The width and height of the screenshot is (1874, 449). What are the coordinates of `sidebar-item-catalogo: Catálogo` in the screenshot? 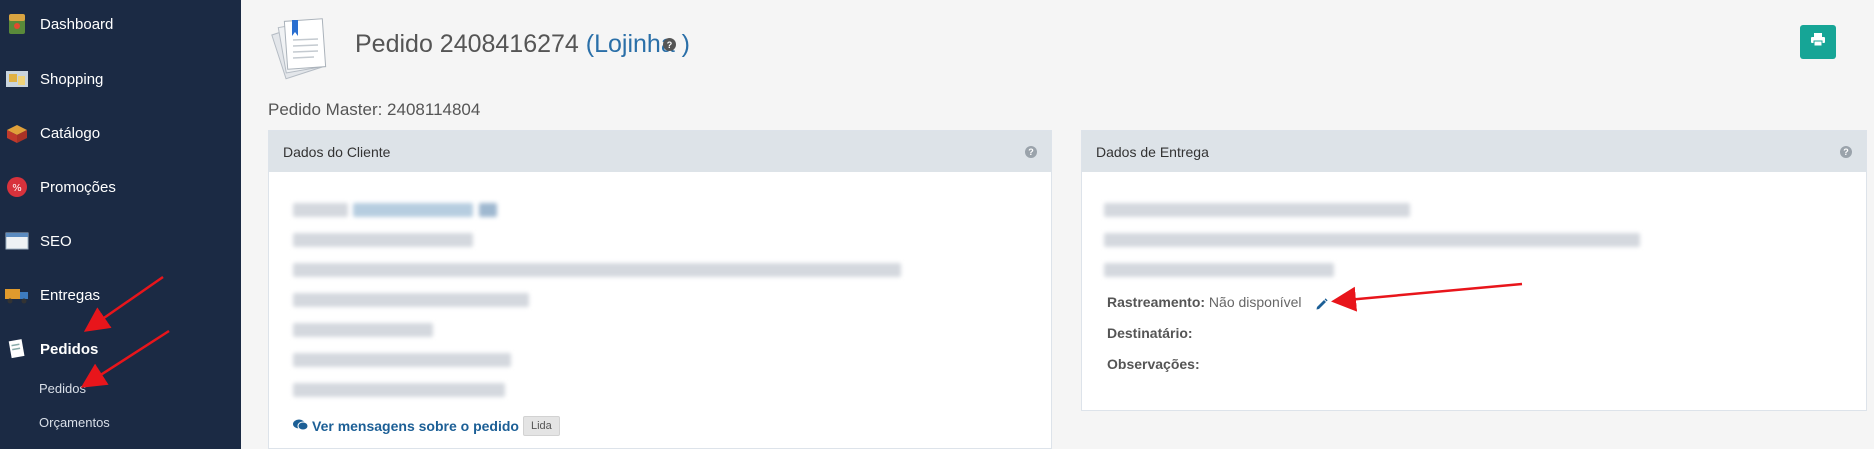 It's located at (120, 133).